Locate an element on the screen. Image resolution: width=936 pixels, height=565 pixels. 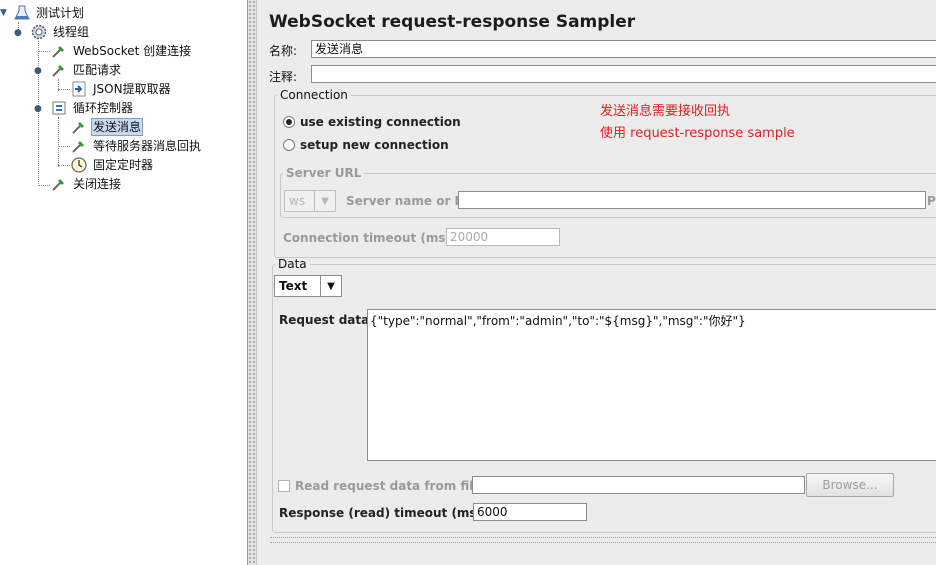
read-from-file-checkbox is located at coordinates (284, 486).